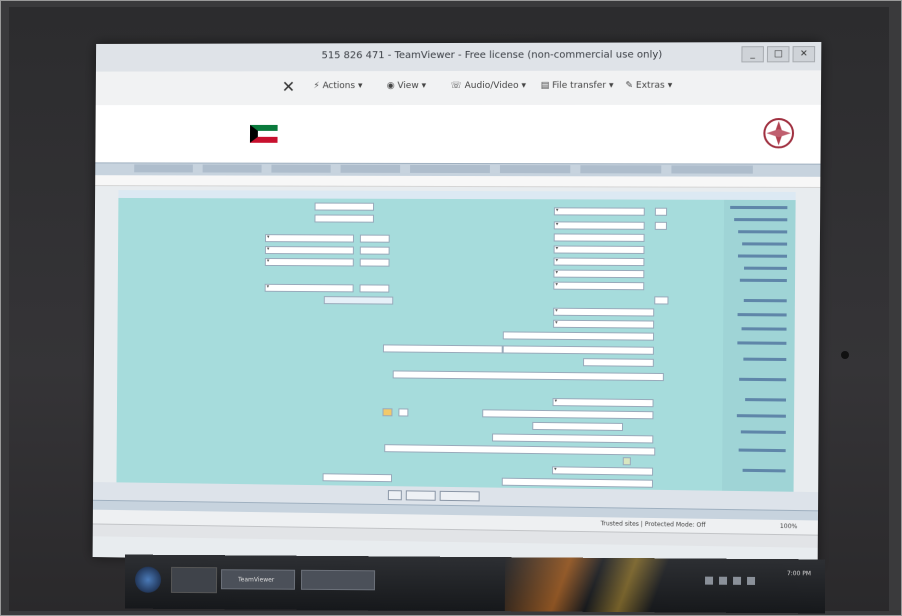 This screenshot has height=616, width=902. I want to click on field-labels-column, so click(759, 345).